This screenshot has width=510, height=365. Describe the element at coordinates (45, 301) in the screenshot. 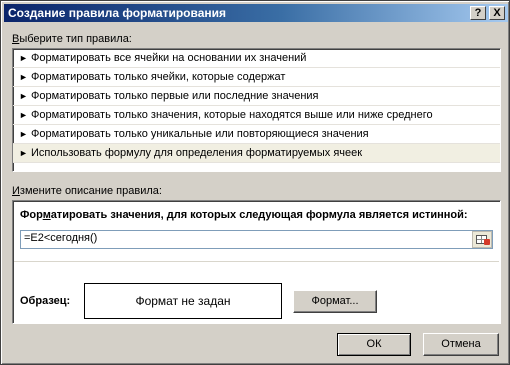

I see `sample-label: Образец:` at that location.